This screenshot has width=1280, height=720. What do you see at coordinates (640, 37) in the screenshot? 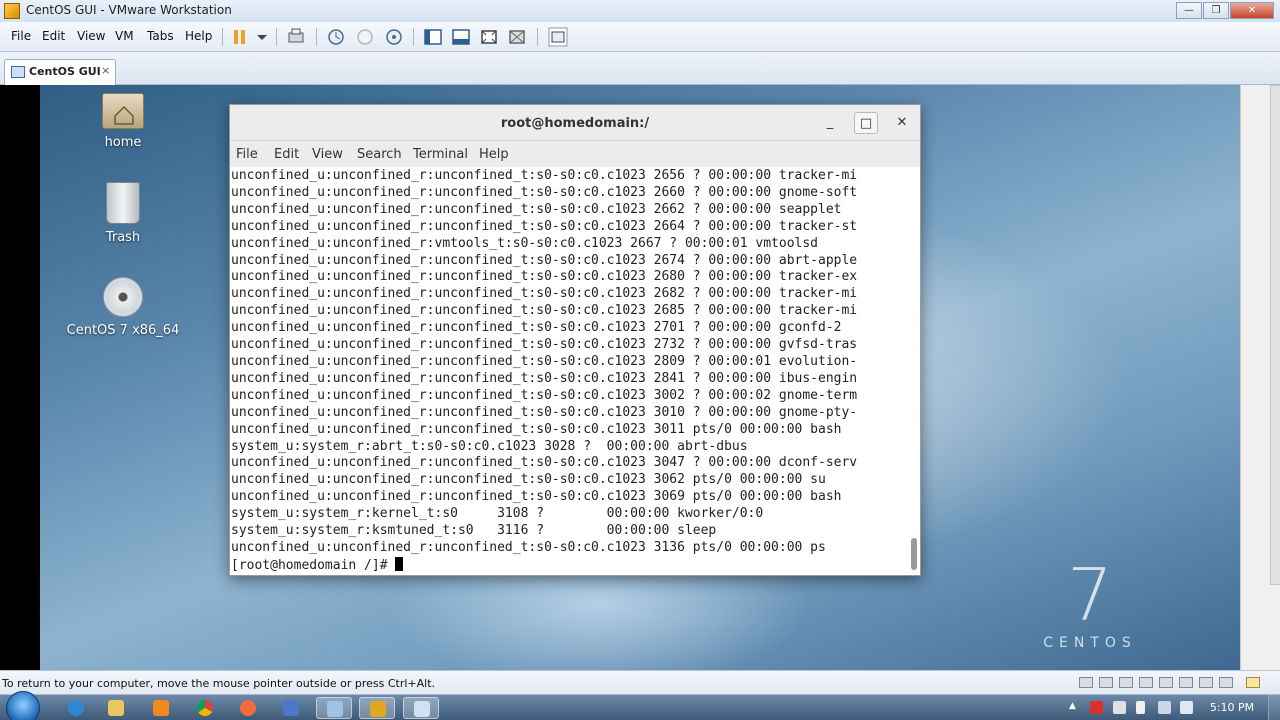
I see `vmware-menubar: File Edit View VM Tabs Help` at bounding box center [640, 37].